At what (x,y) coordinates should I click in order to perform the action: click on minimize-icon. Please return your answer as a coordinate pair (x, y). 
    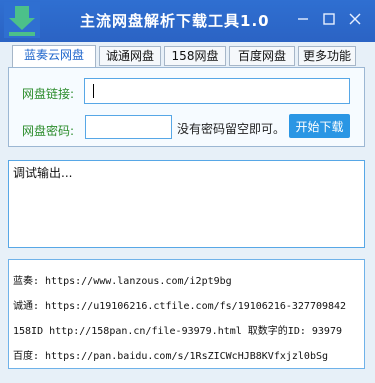
    Looking at the image, I should click on (303, 19).